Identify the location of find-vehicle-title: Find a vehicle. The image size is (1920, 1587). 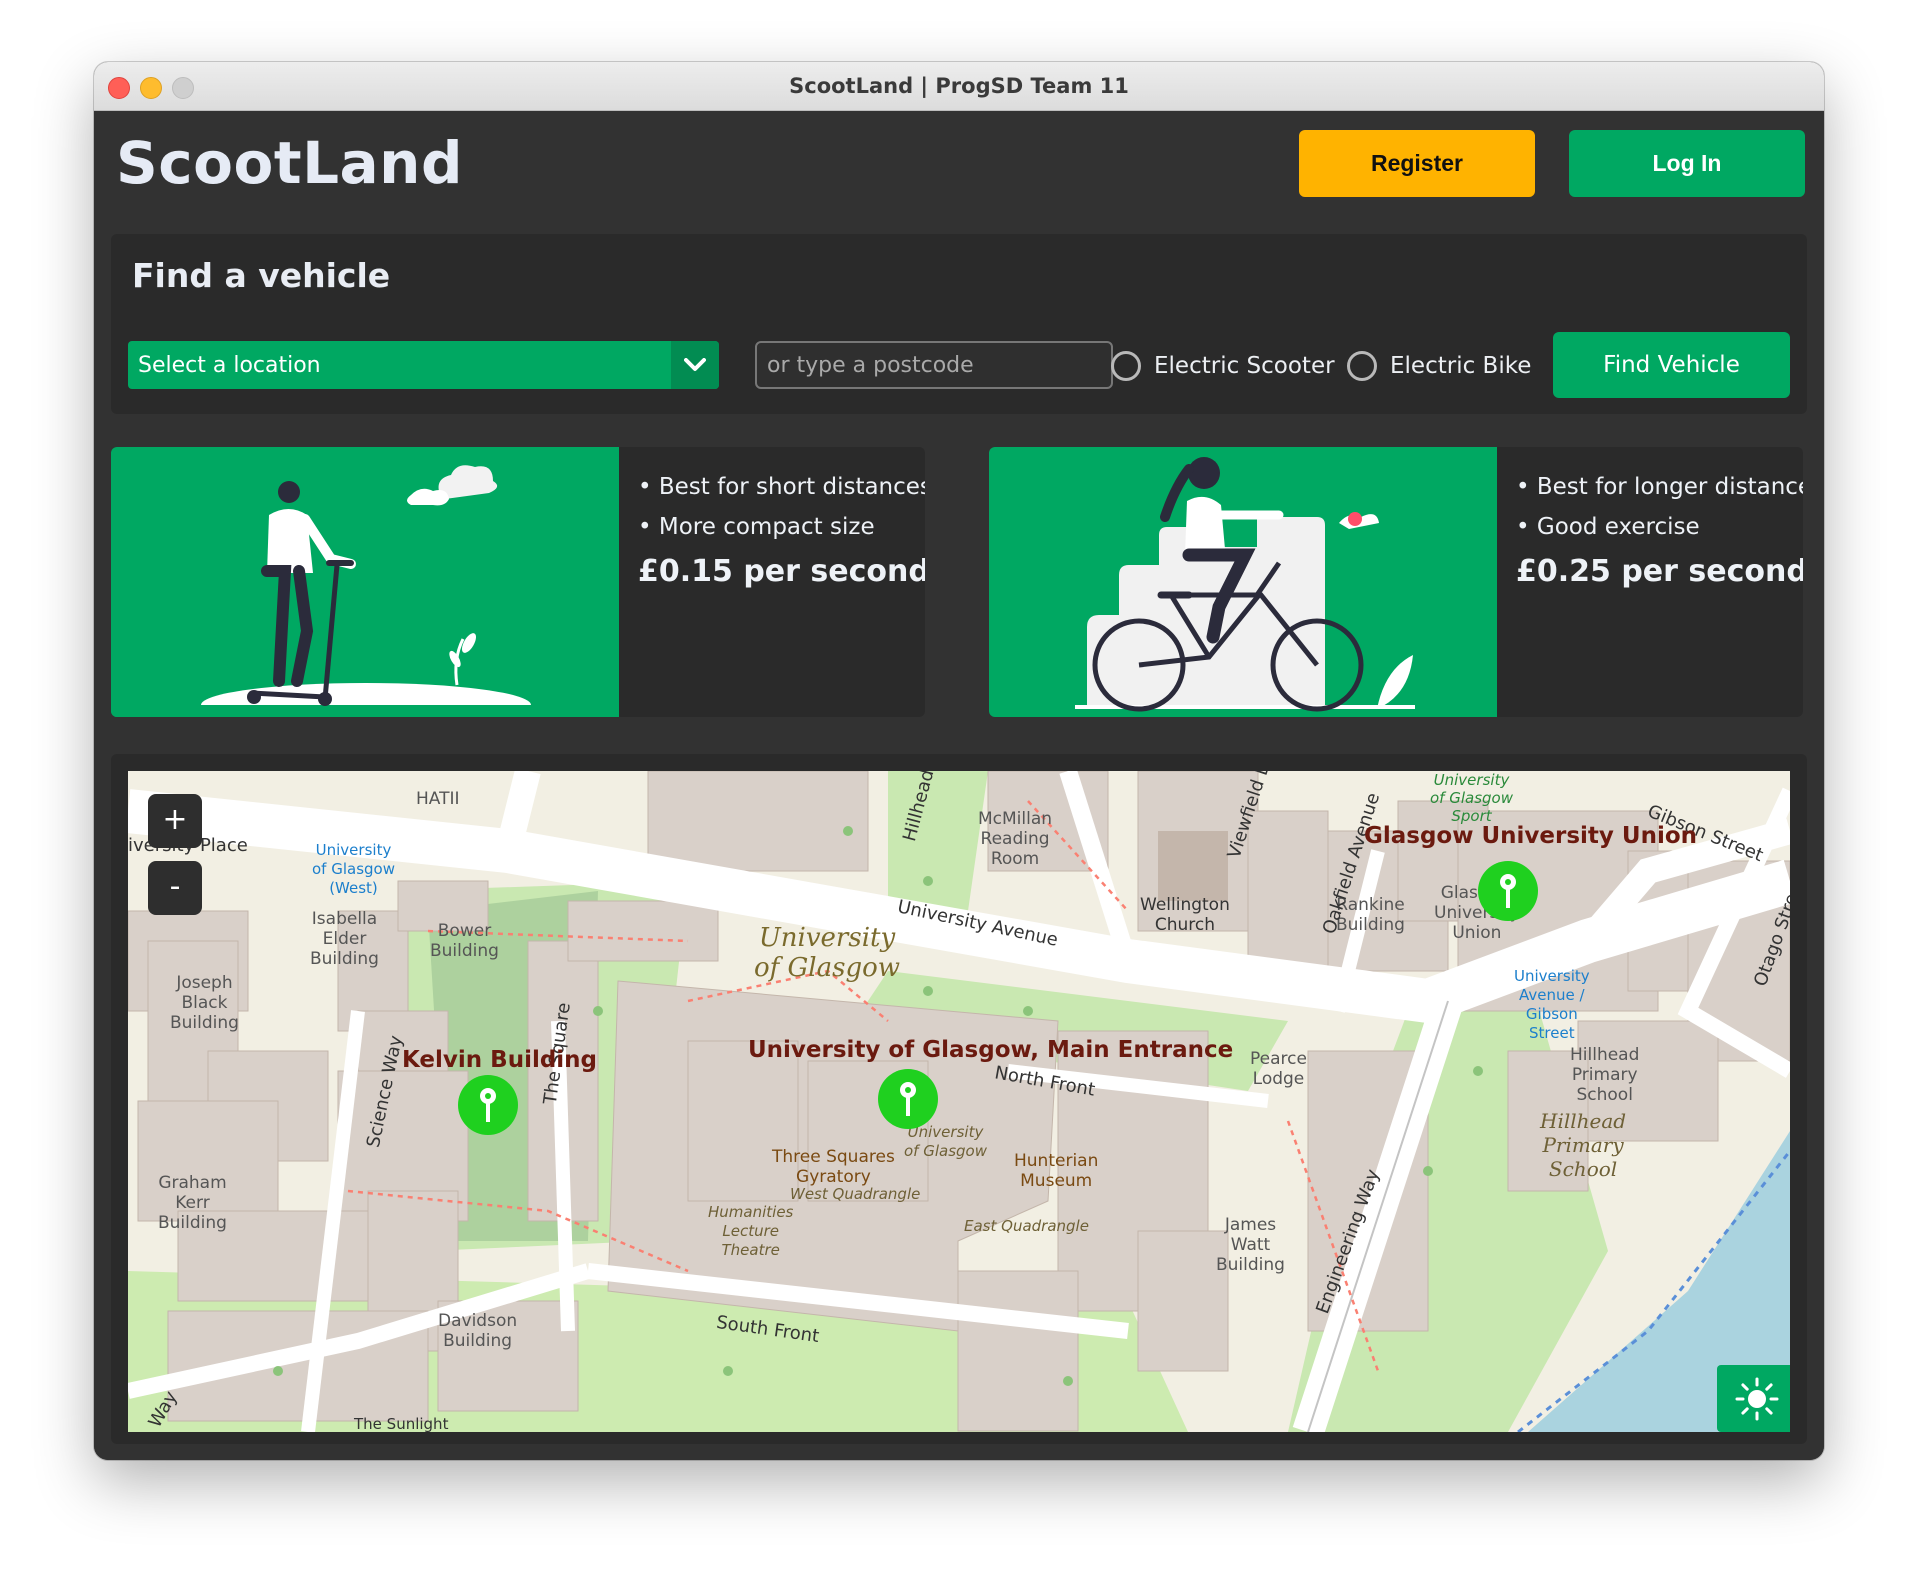
(261, 275).